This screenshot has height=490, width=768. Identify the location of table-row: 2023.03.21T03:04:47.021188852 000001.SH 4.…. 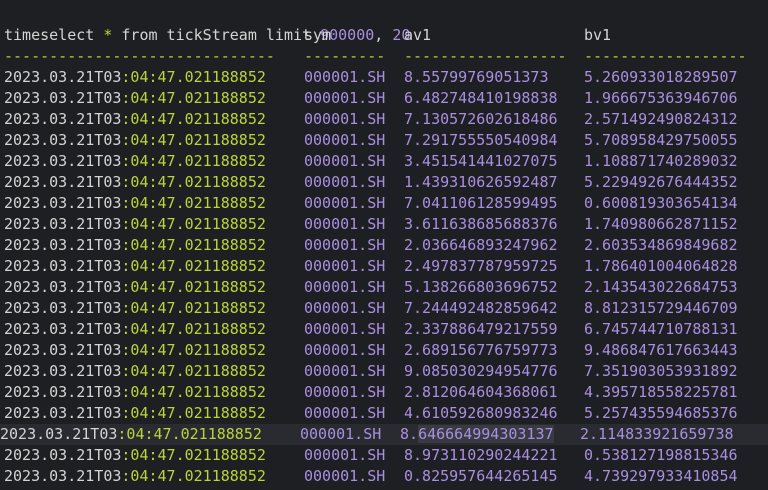
(386, 413).